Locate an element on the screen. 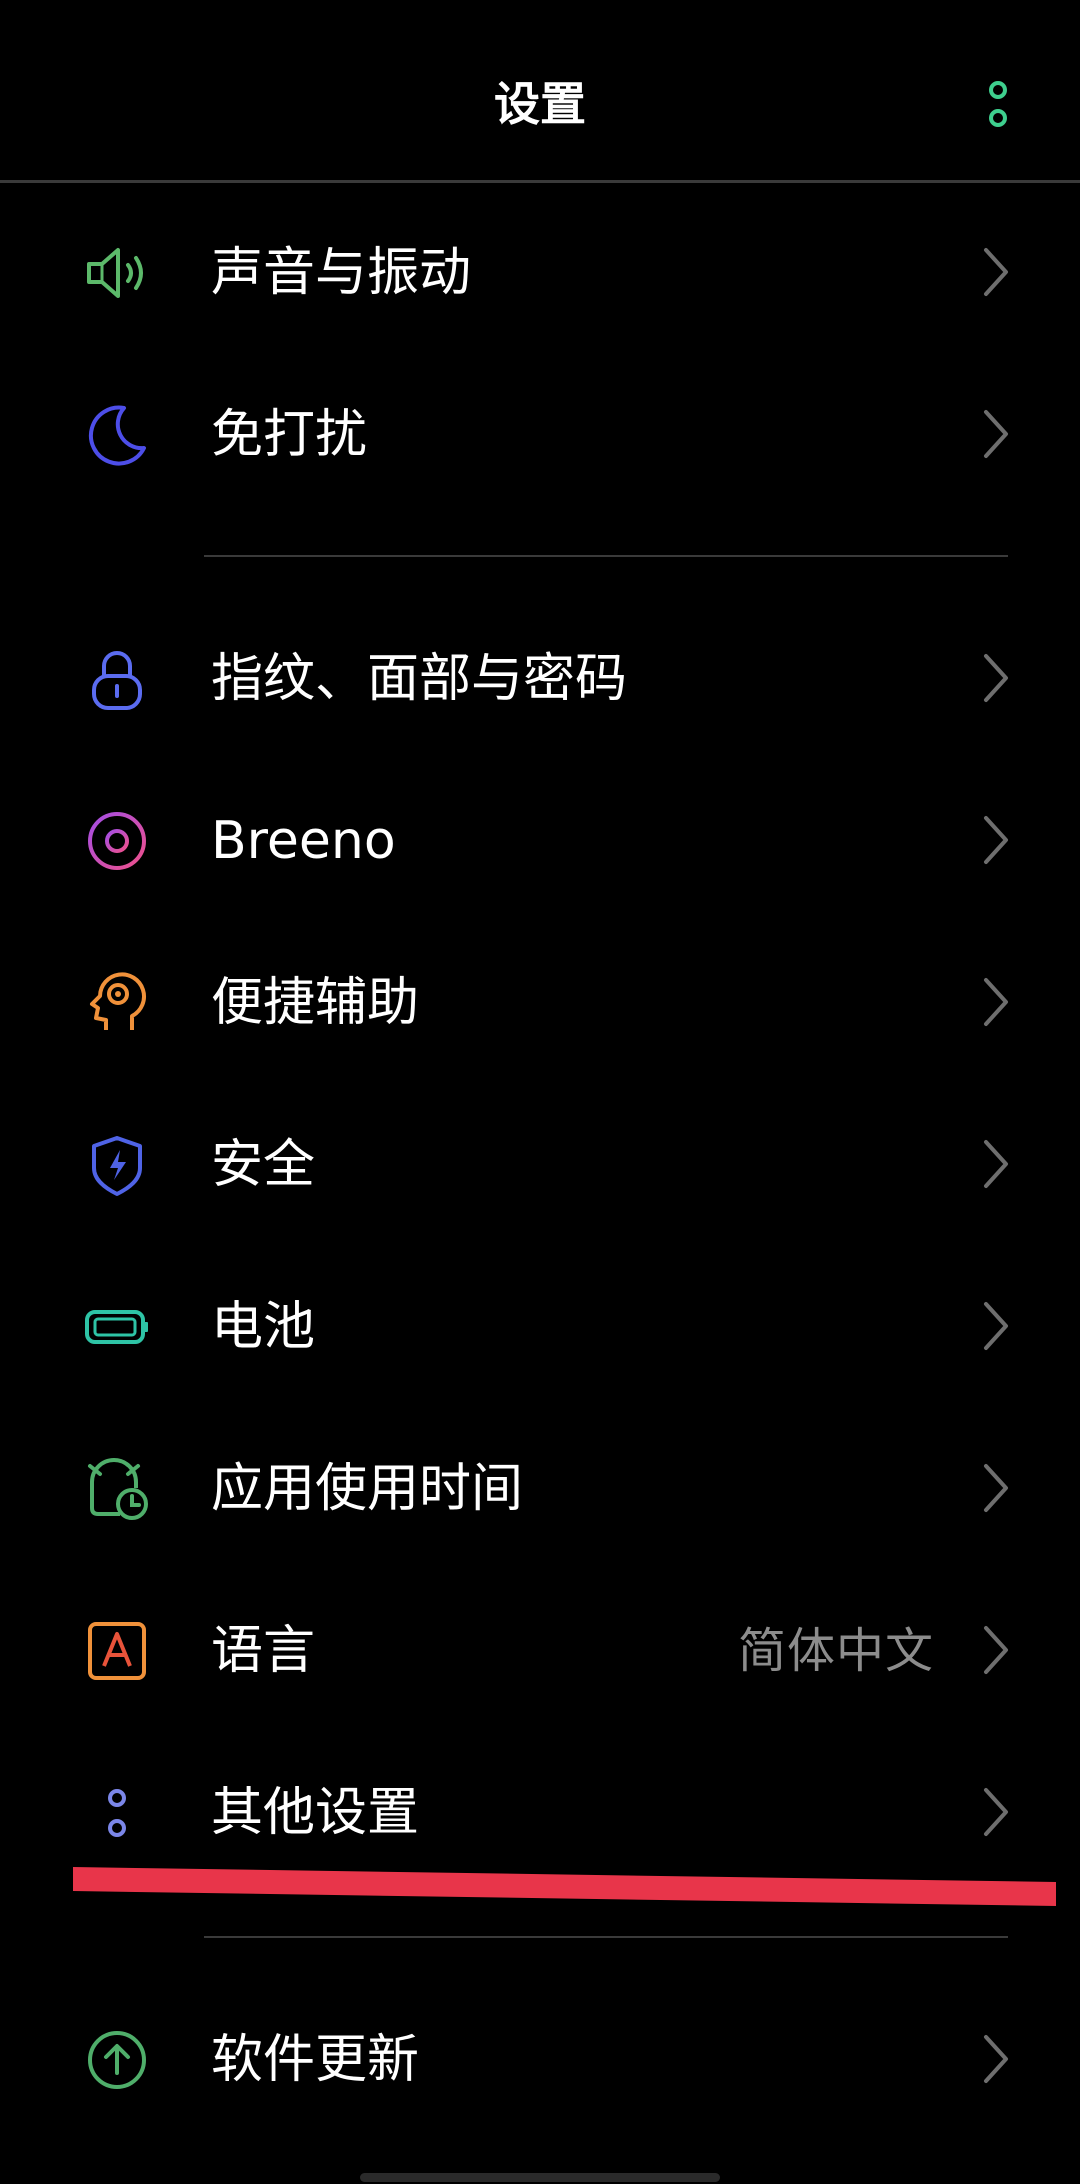 This screenshot has height=2184, width=1080. assist-head-icon is located at coordinates (117, 1003).